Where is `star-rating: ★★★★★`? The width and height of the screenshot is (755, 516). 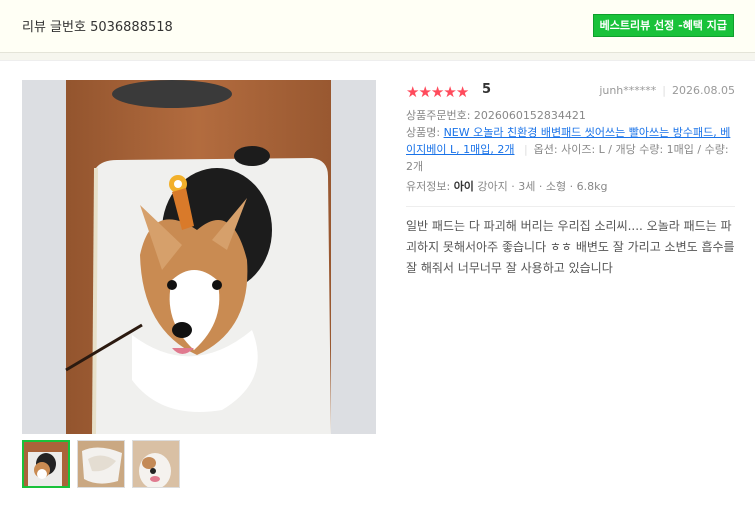 star-rating: ★★★★★ is located at coordinates (437, 91).